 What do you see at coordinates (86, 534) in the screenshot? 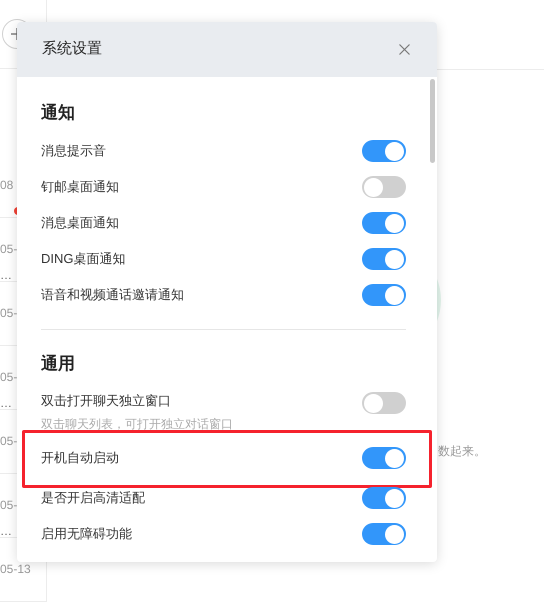
I see `setting-label: 启用无障碍功能` at bounding box center [86, 534].